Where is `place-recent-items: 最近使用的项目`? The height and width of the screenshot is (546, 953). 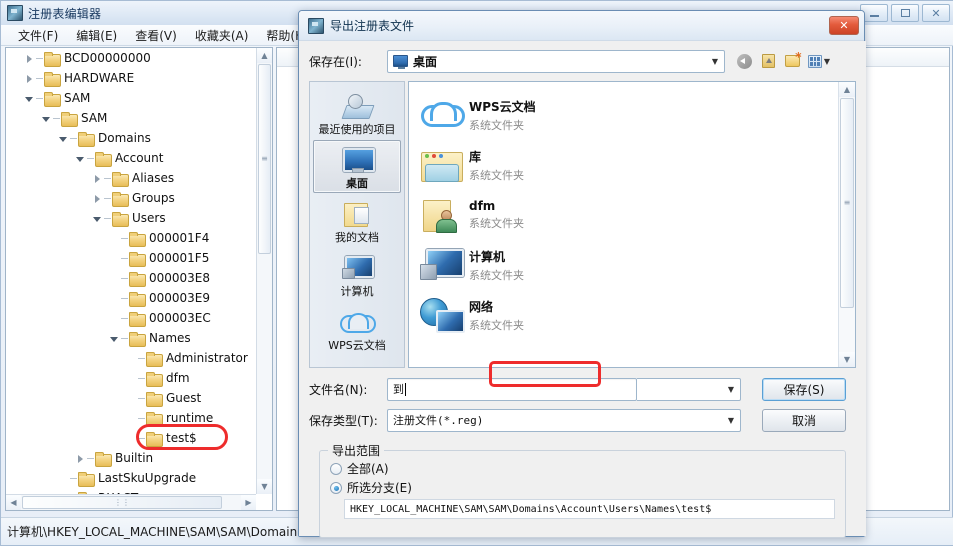
place-recent-items: 最近使用的项目 is located at coordinates (357, 112).